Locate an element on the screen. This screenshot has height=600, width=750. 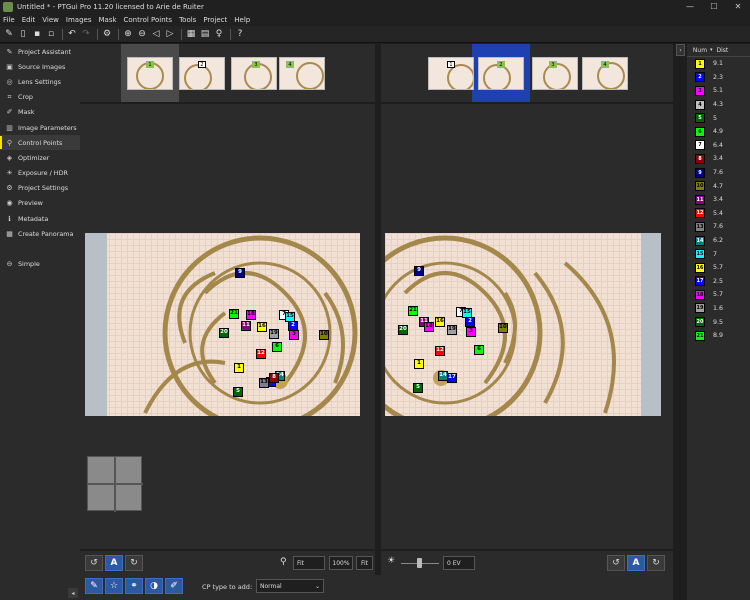
menu-mask: Mask is located at coordinates (107, 20).